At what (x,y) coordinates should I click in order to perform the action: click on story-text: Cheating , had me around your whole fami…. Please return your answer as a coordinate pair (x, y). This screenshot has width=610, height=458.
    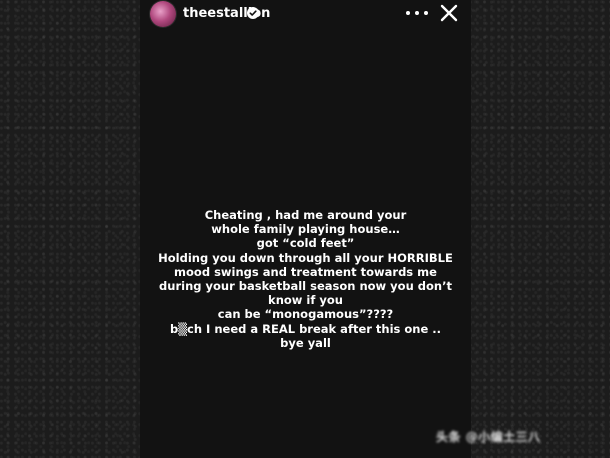
    Looking at the image, I should click on (305, 279).